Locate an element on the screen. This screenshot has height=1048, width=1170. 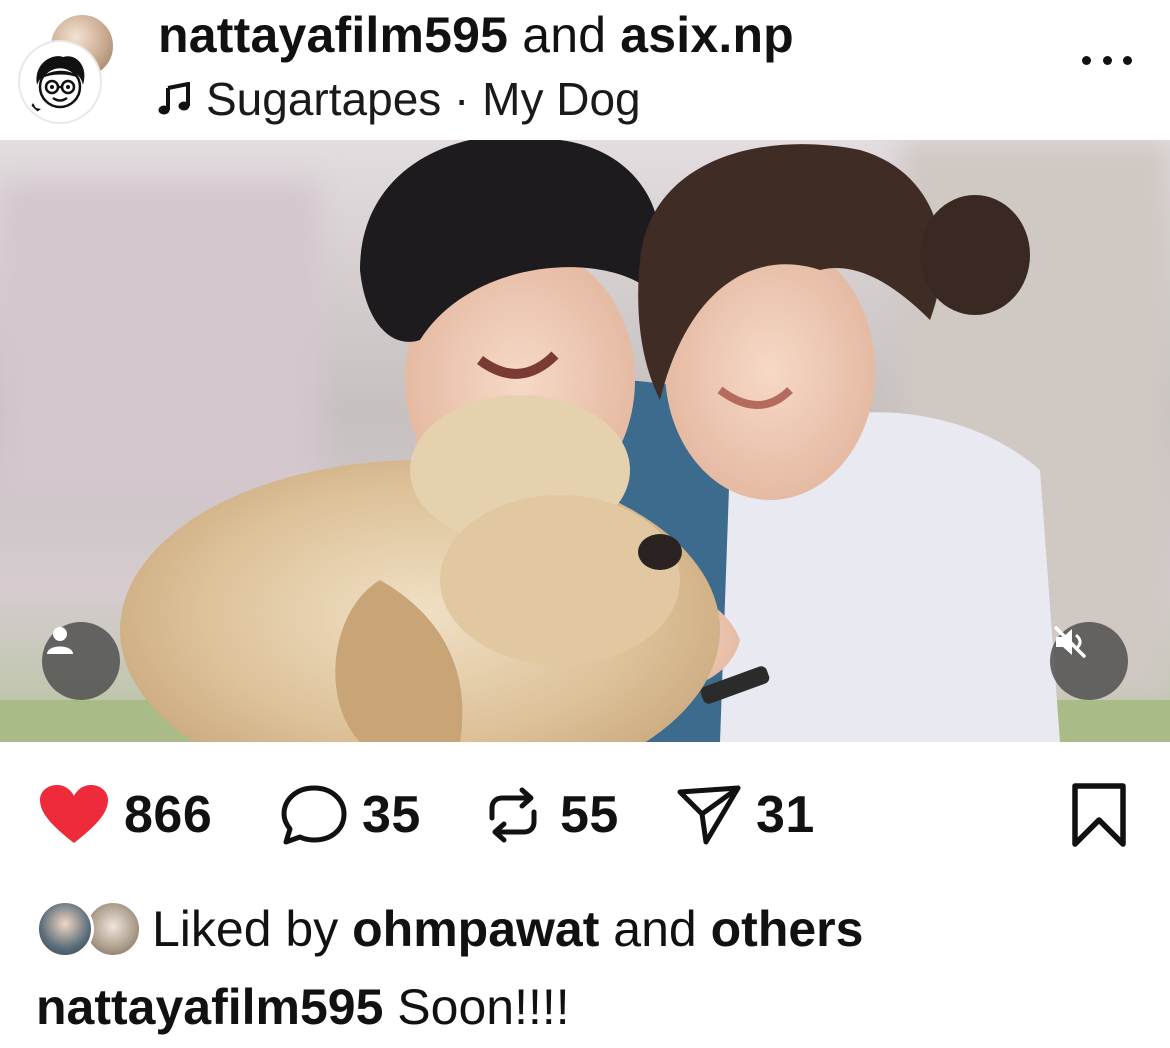
collaborator-username: asix.np is located at coordinates (707, 35).